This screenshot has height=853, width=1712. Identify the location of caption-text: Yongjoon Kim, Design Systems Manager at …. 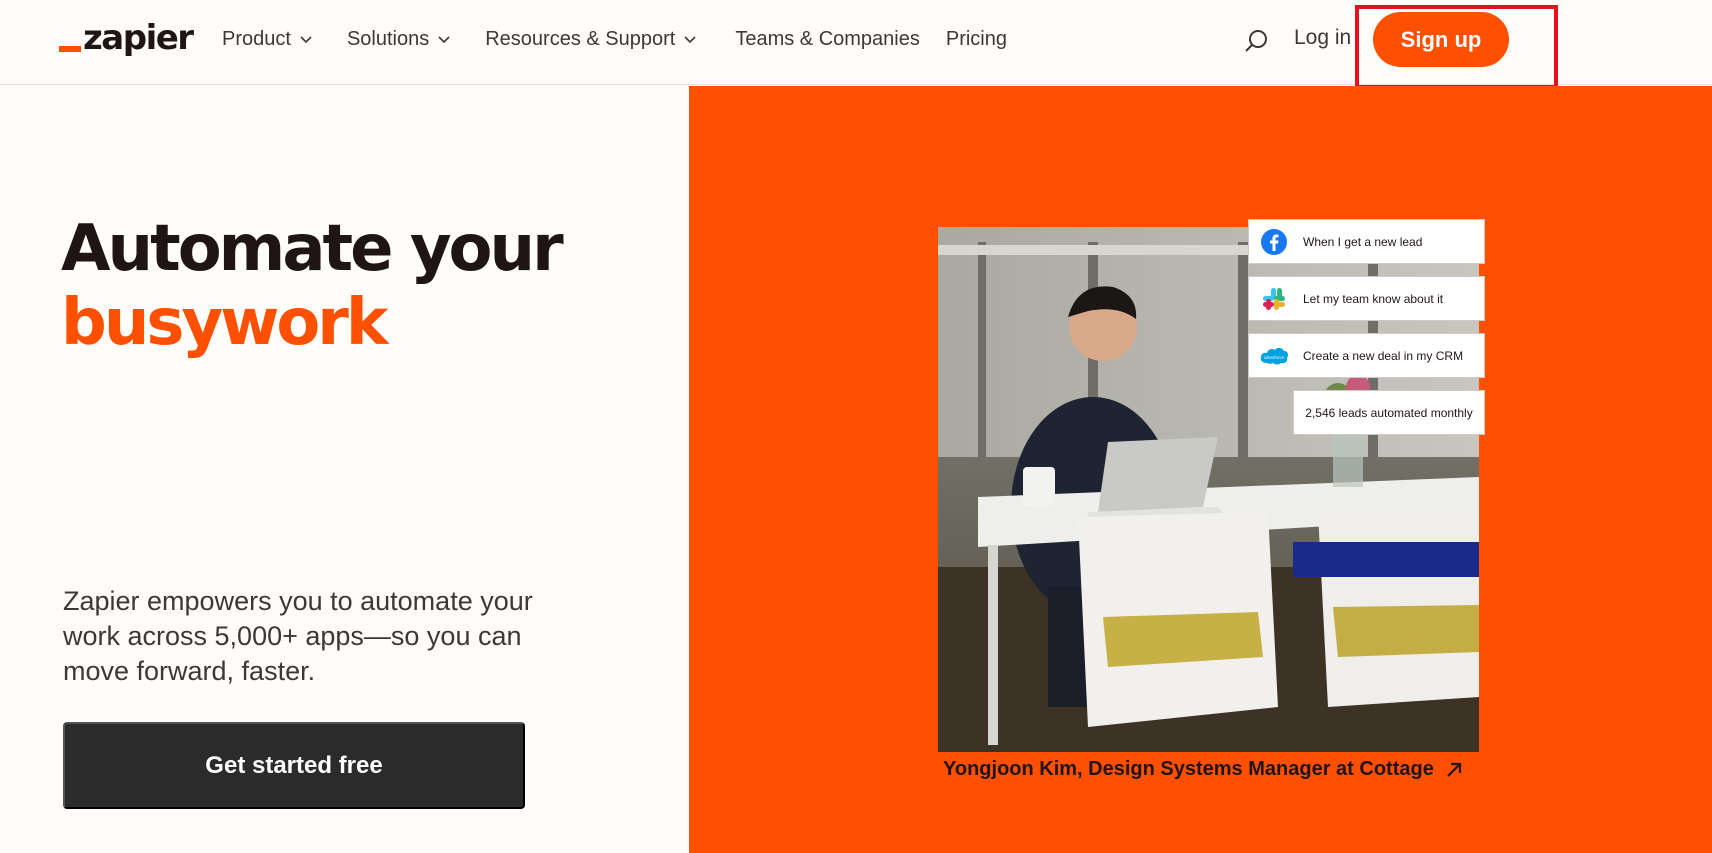
(1188, 769).